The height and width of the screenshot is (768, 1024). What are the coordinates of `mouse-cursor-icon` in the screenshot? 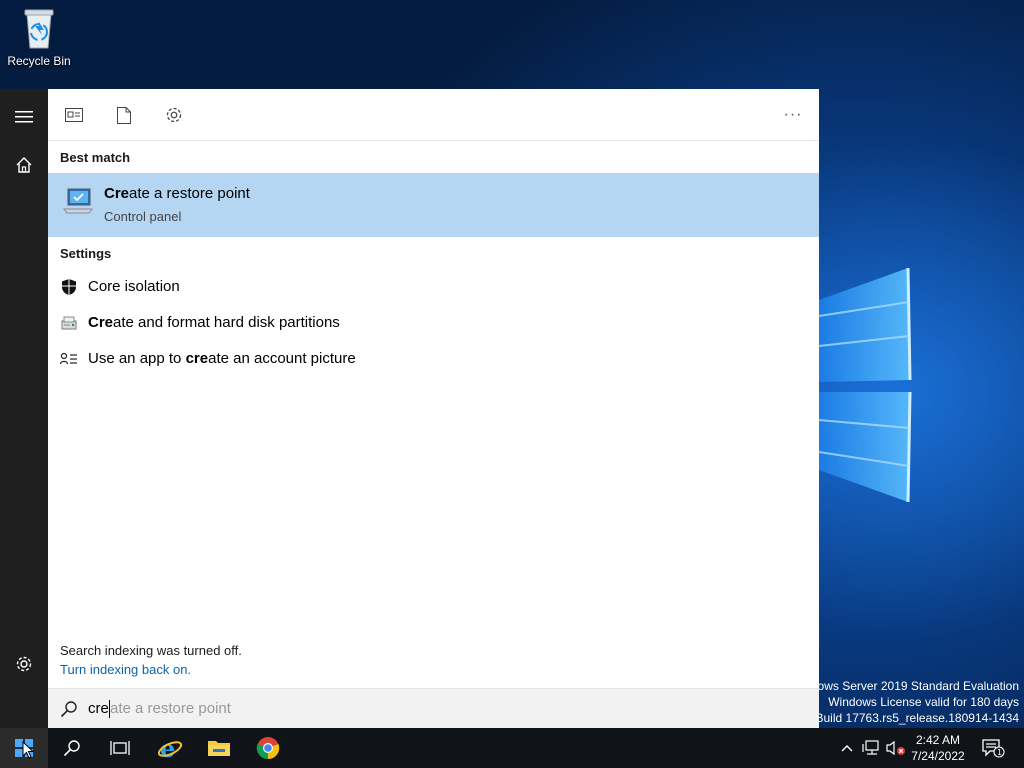 It's located at (28, 750).